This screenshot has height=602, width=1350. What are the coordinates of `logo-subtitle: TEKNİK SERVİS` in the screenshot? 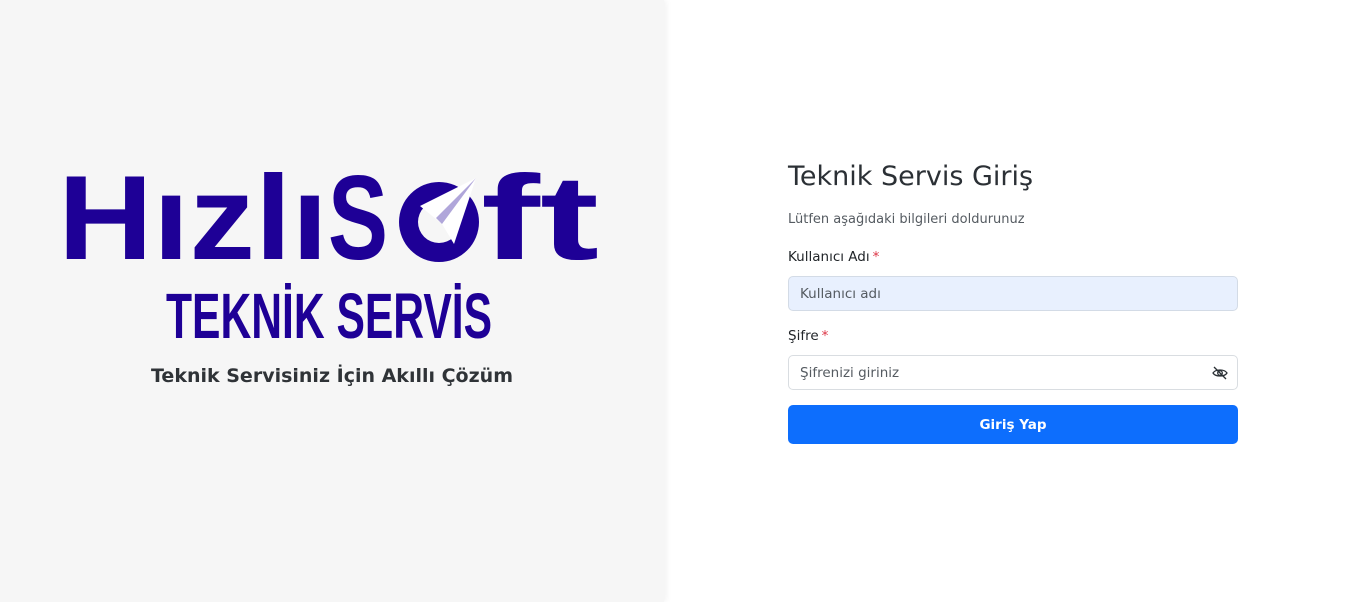 It's located at (329, 311).